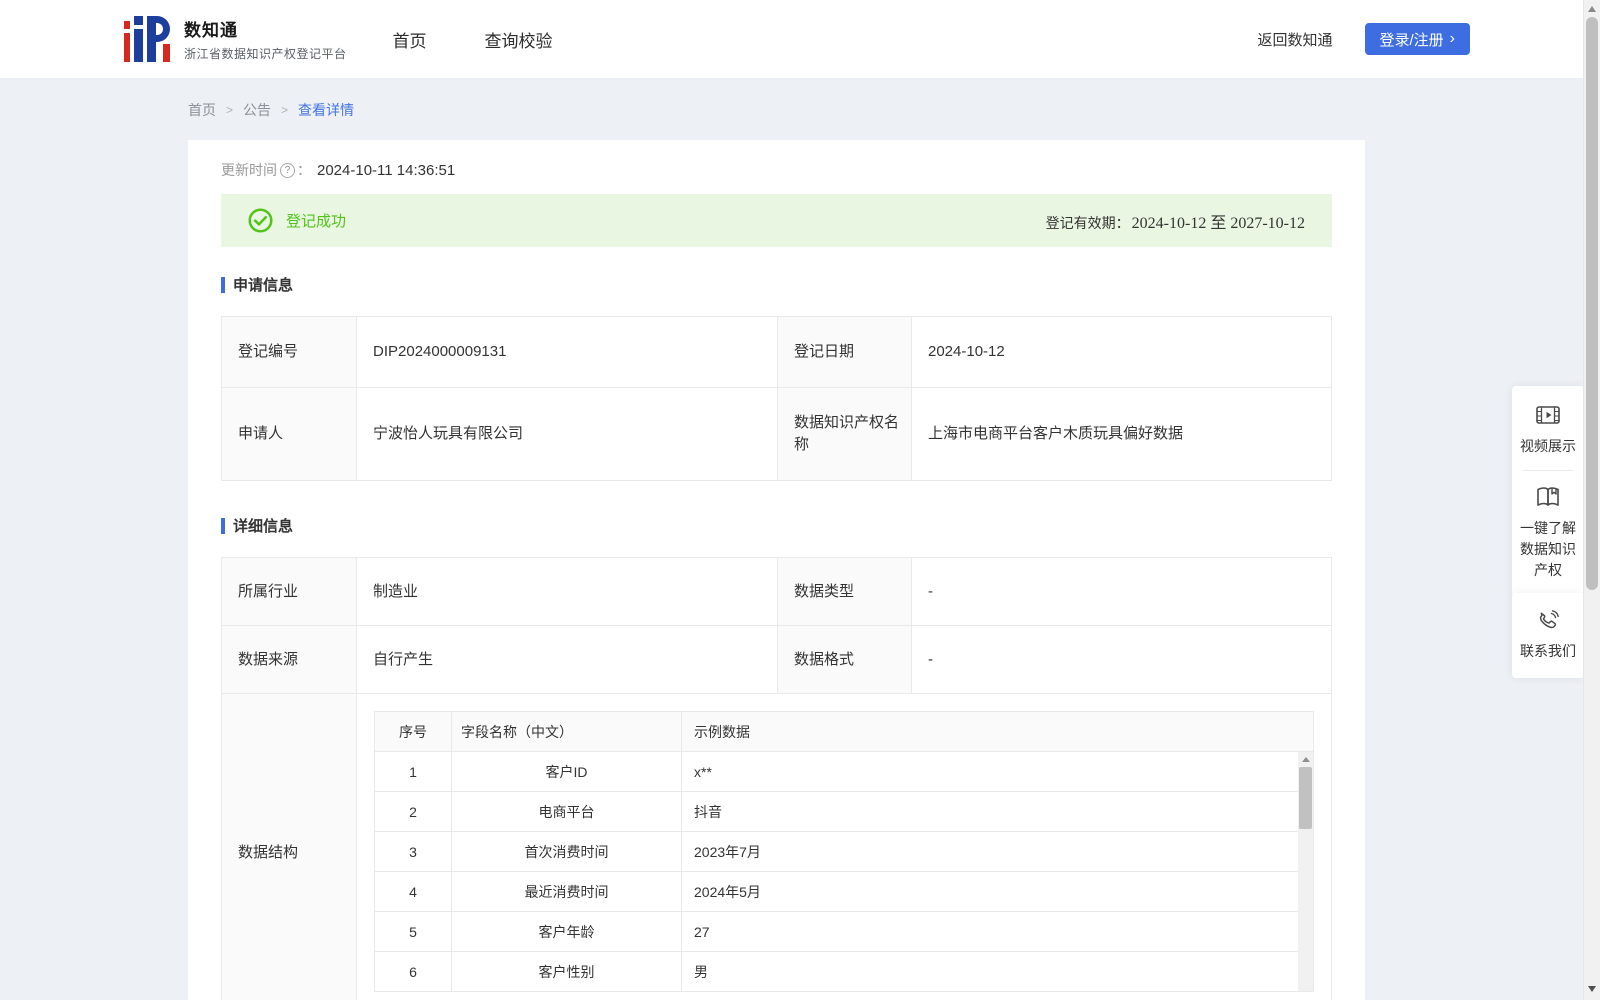 Image resolution: width=1600 pixels, height=1000 pixels. Describe the element at coordinates (413, 891) in the screenshot. I see `cell-index: 4` at that location.